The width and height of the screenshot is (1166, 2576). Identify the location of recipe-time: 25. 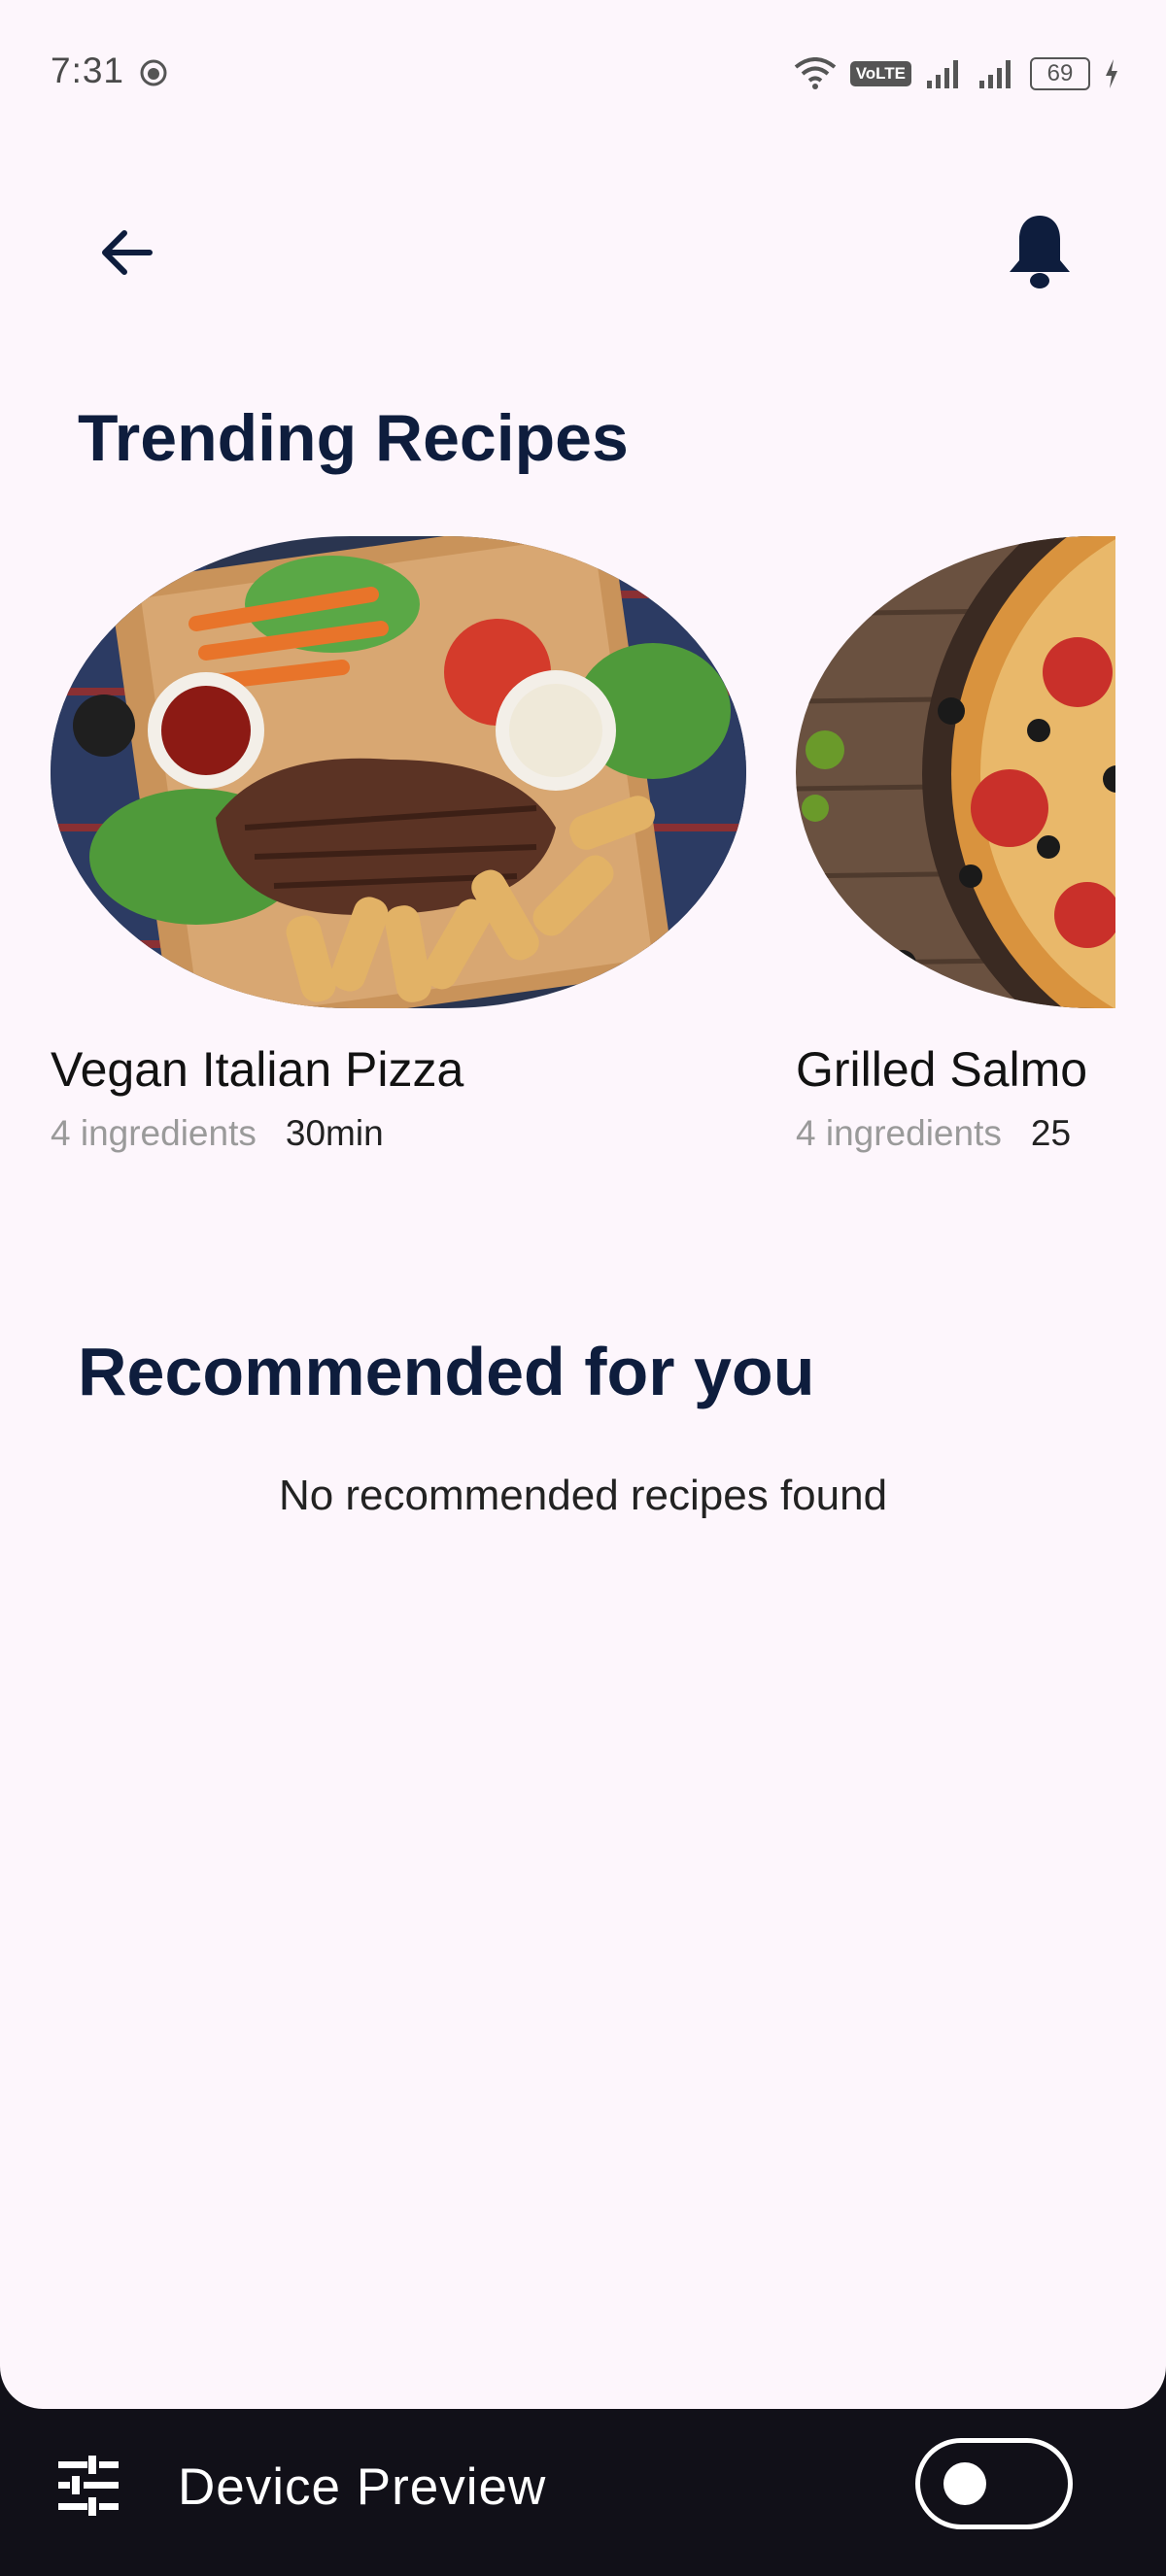
(1051, 1133).